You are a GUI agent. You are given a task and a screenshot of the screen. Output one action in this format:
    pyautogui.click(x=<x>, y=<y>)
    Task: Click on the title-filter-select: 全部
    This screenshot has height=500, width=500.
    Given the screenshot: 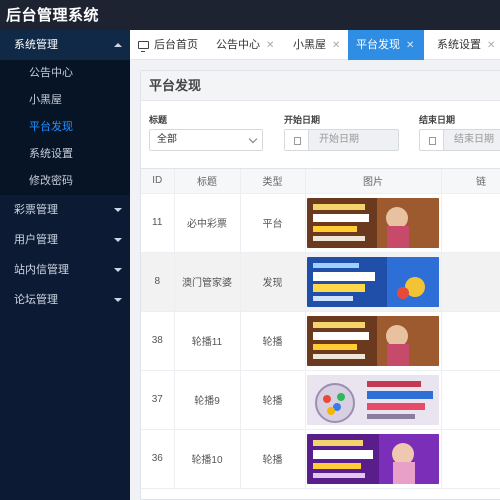 What is the action you would take?
    pyautogui.click(x=206, y=140)
    